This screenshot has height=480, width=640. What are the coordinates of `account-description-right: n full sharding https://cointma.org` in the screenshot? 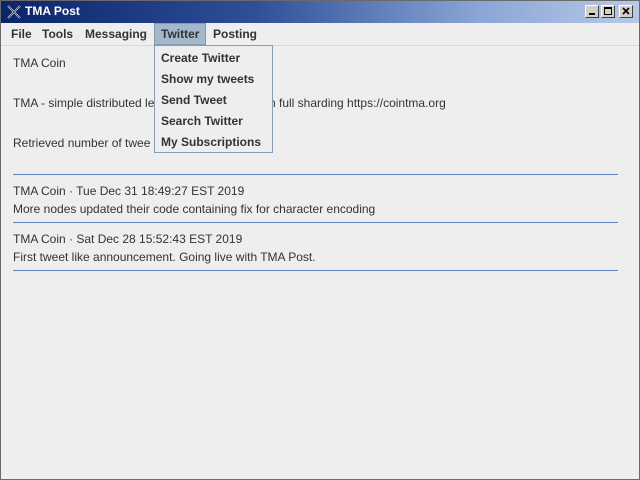 It's located at (357, 103).